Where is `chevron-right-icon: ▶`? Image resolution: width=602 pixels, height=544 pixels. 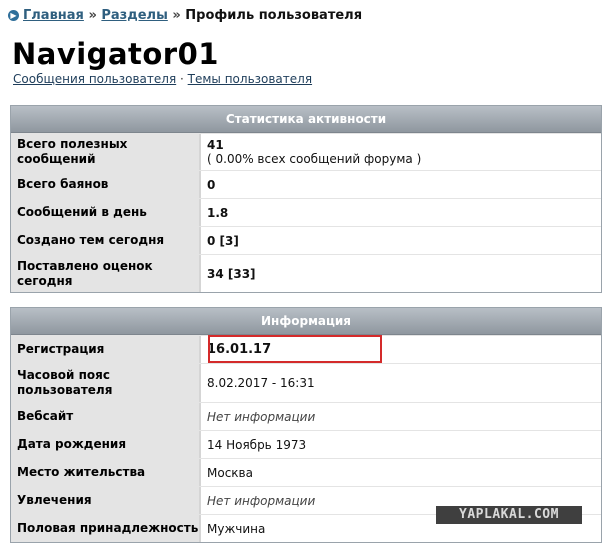 chevron-right-icon: ▶ is located at coordinates (13, 15).